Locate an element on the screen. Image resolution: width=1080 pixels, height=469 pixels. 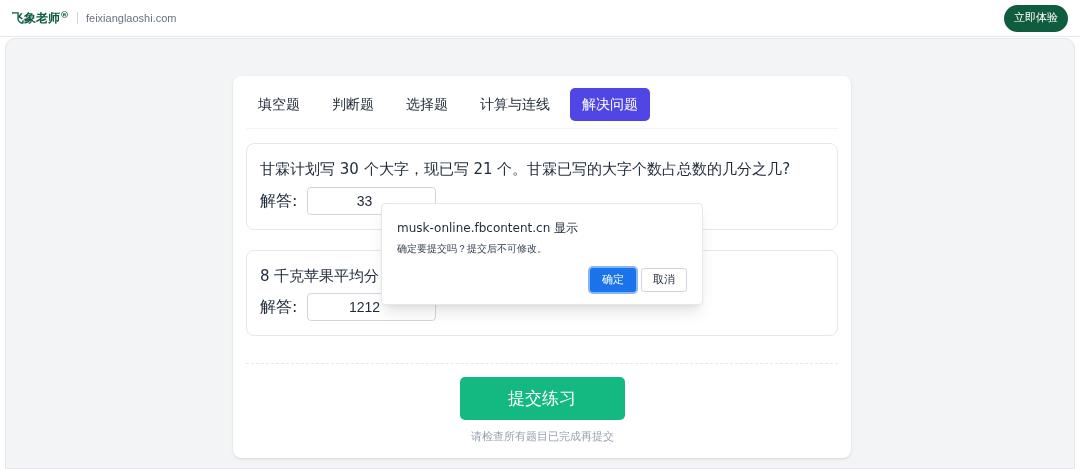
domain-text: feixianglaoshi.com is located at coordinates (131, 18).